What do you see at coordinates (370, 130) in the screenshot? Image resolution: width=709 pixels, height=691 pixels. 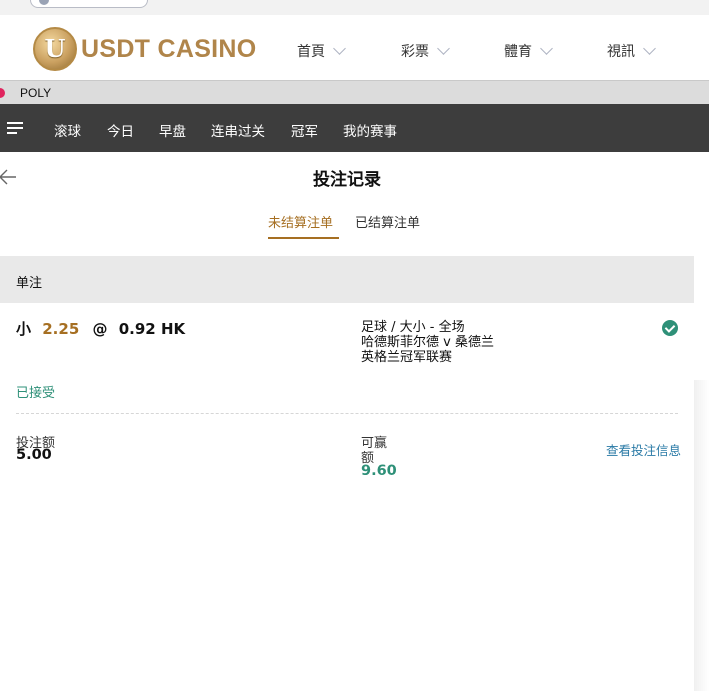 I see `sports-tab-my-events: 我的赛事` at bounding box center [370, 130].